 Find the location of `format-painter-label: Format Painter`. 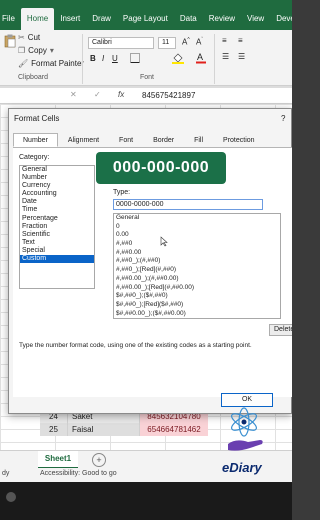

format-painter-label: Format Painter is located at coordinates (58, 63).